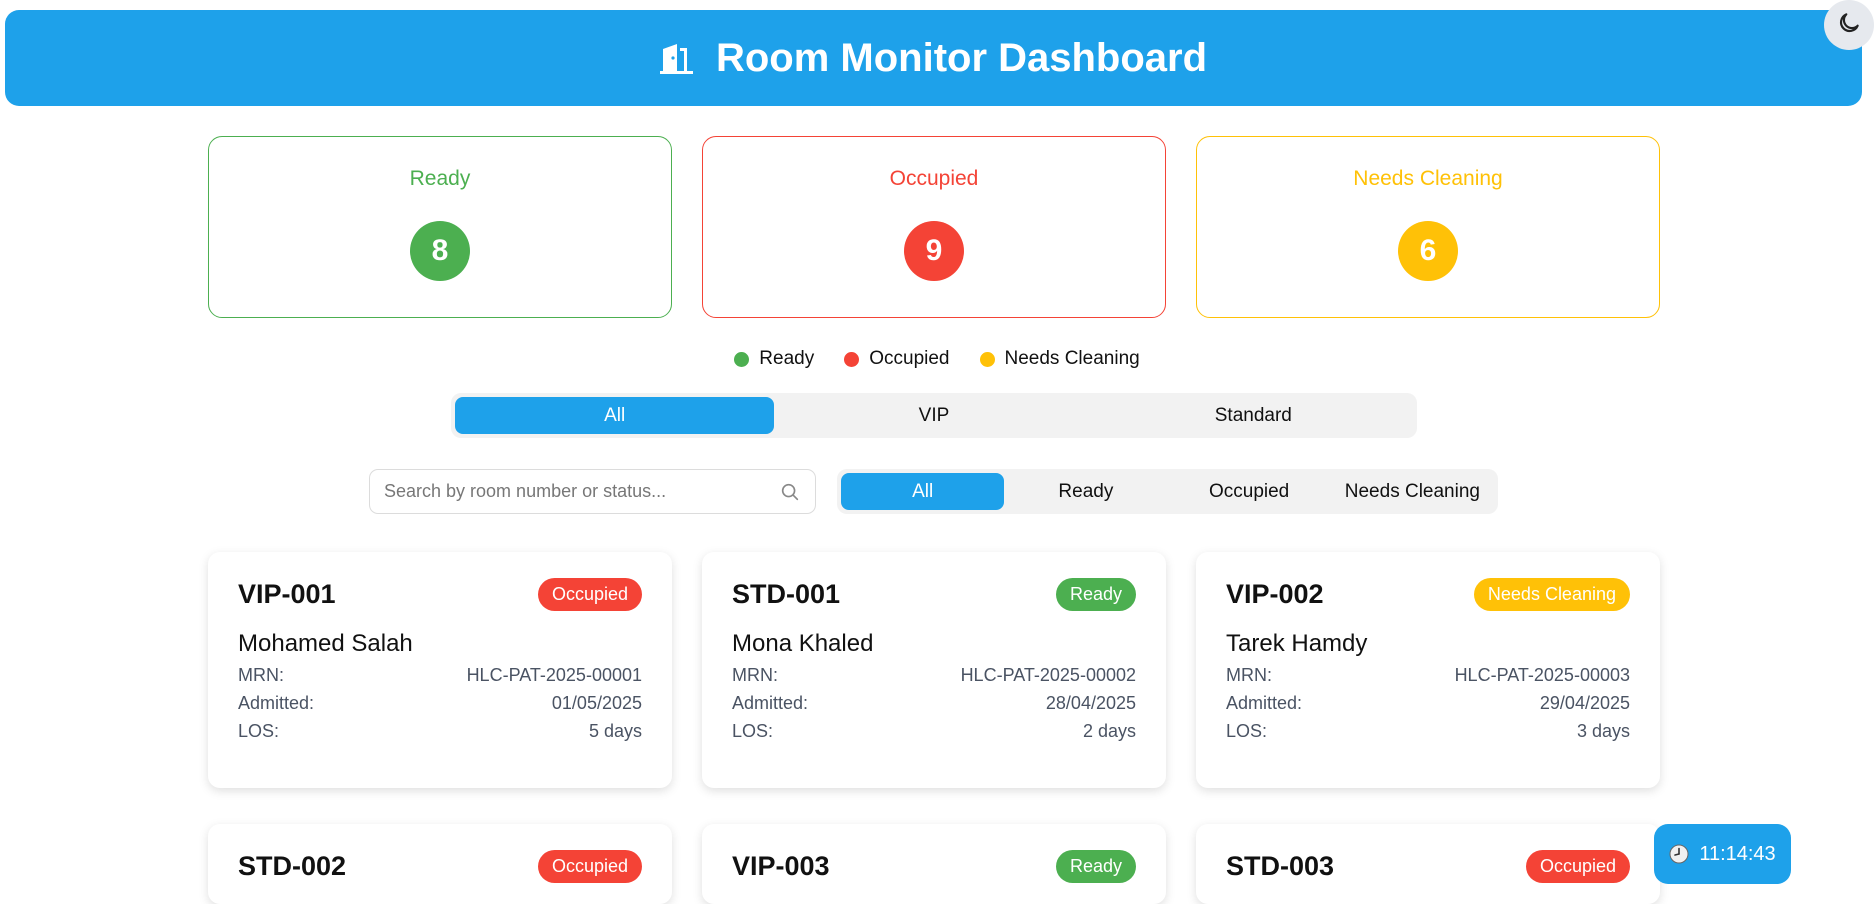 This screenshot has width=1874, height=904. What do you see at coordinates (440, 178) in the screenshot?
I see `stat-label: Ready` at bounding box center [440, 178].